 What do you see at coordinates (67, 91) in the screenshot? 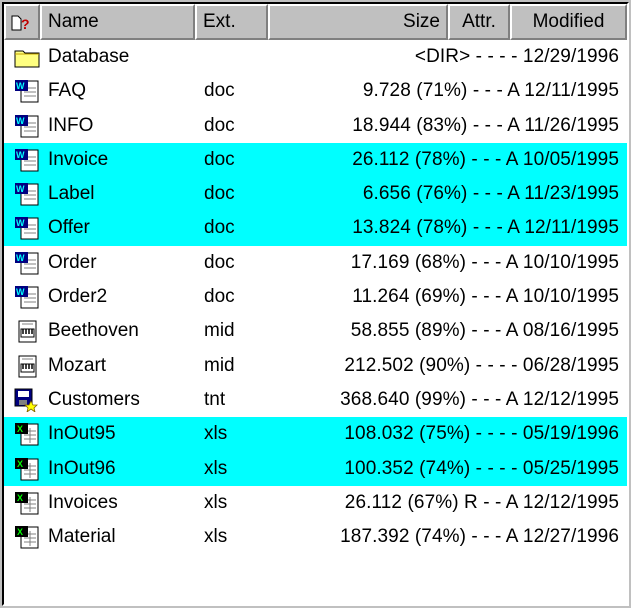
I see `file-name: FAQ` at bounding box center [67, 91].